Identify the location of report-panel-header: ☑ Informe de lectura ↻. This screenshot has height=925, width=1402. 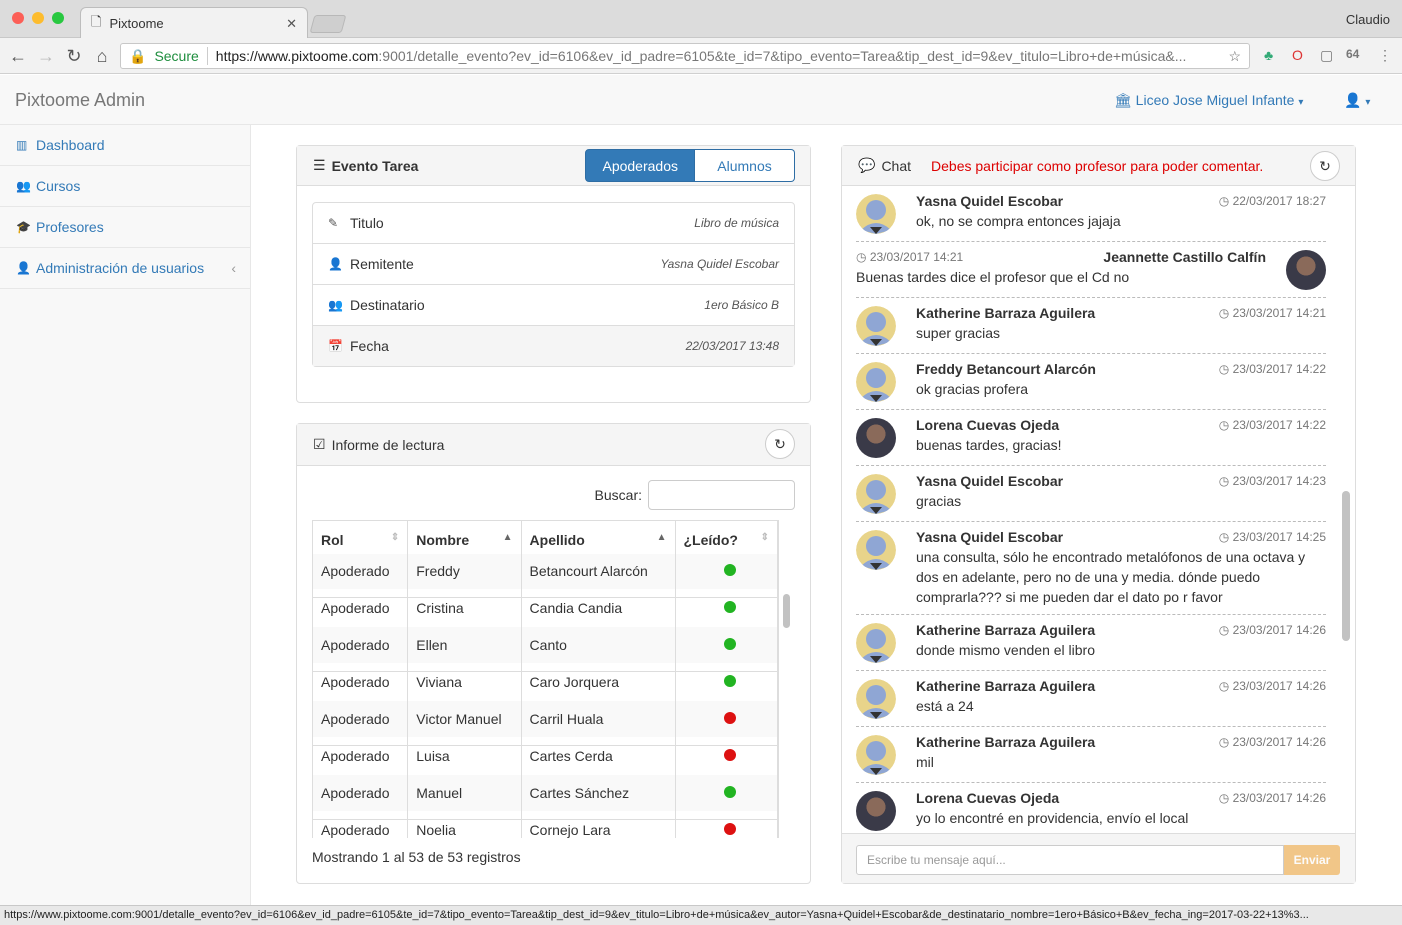
(553, 445).